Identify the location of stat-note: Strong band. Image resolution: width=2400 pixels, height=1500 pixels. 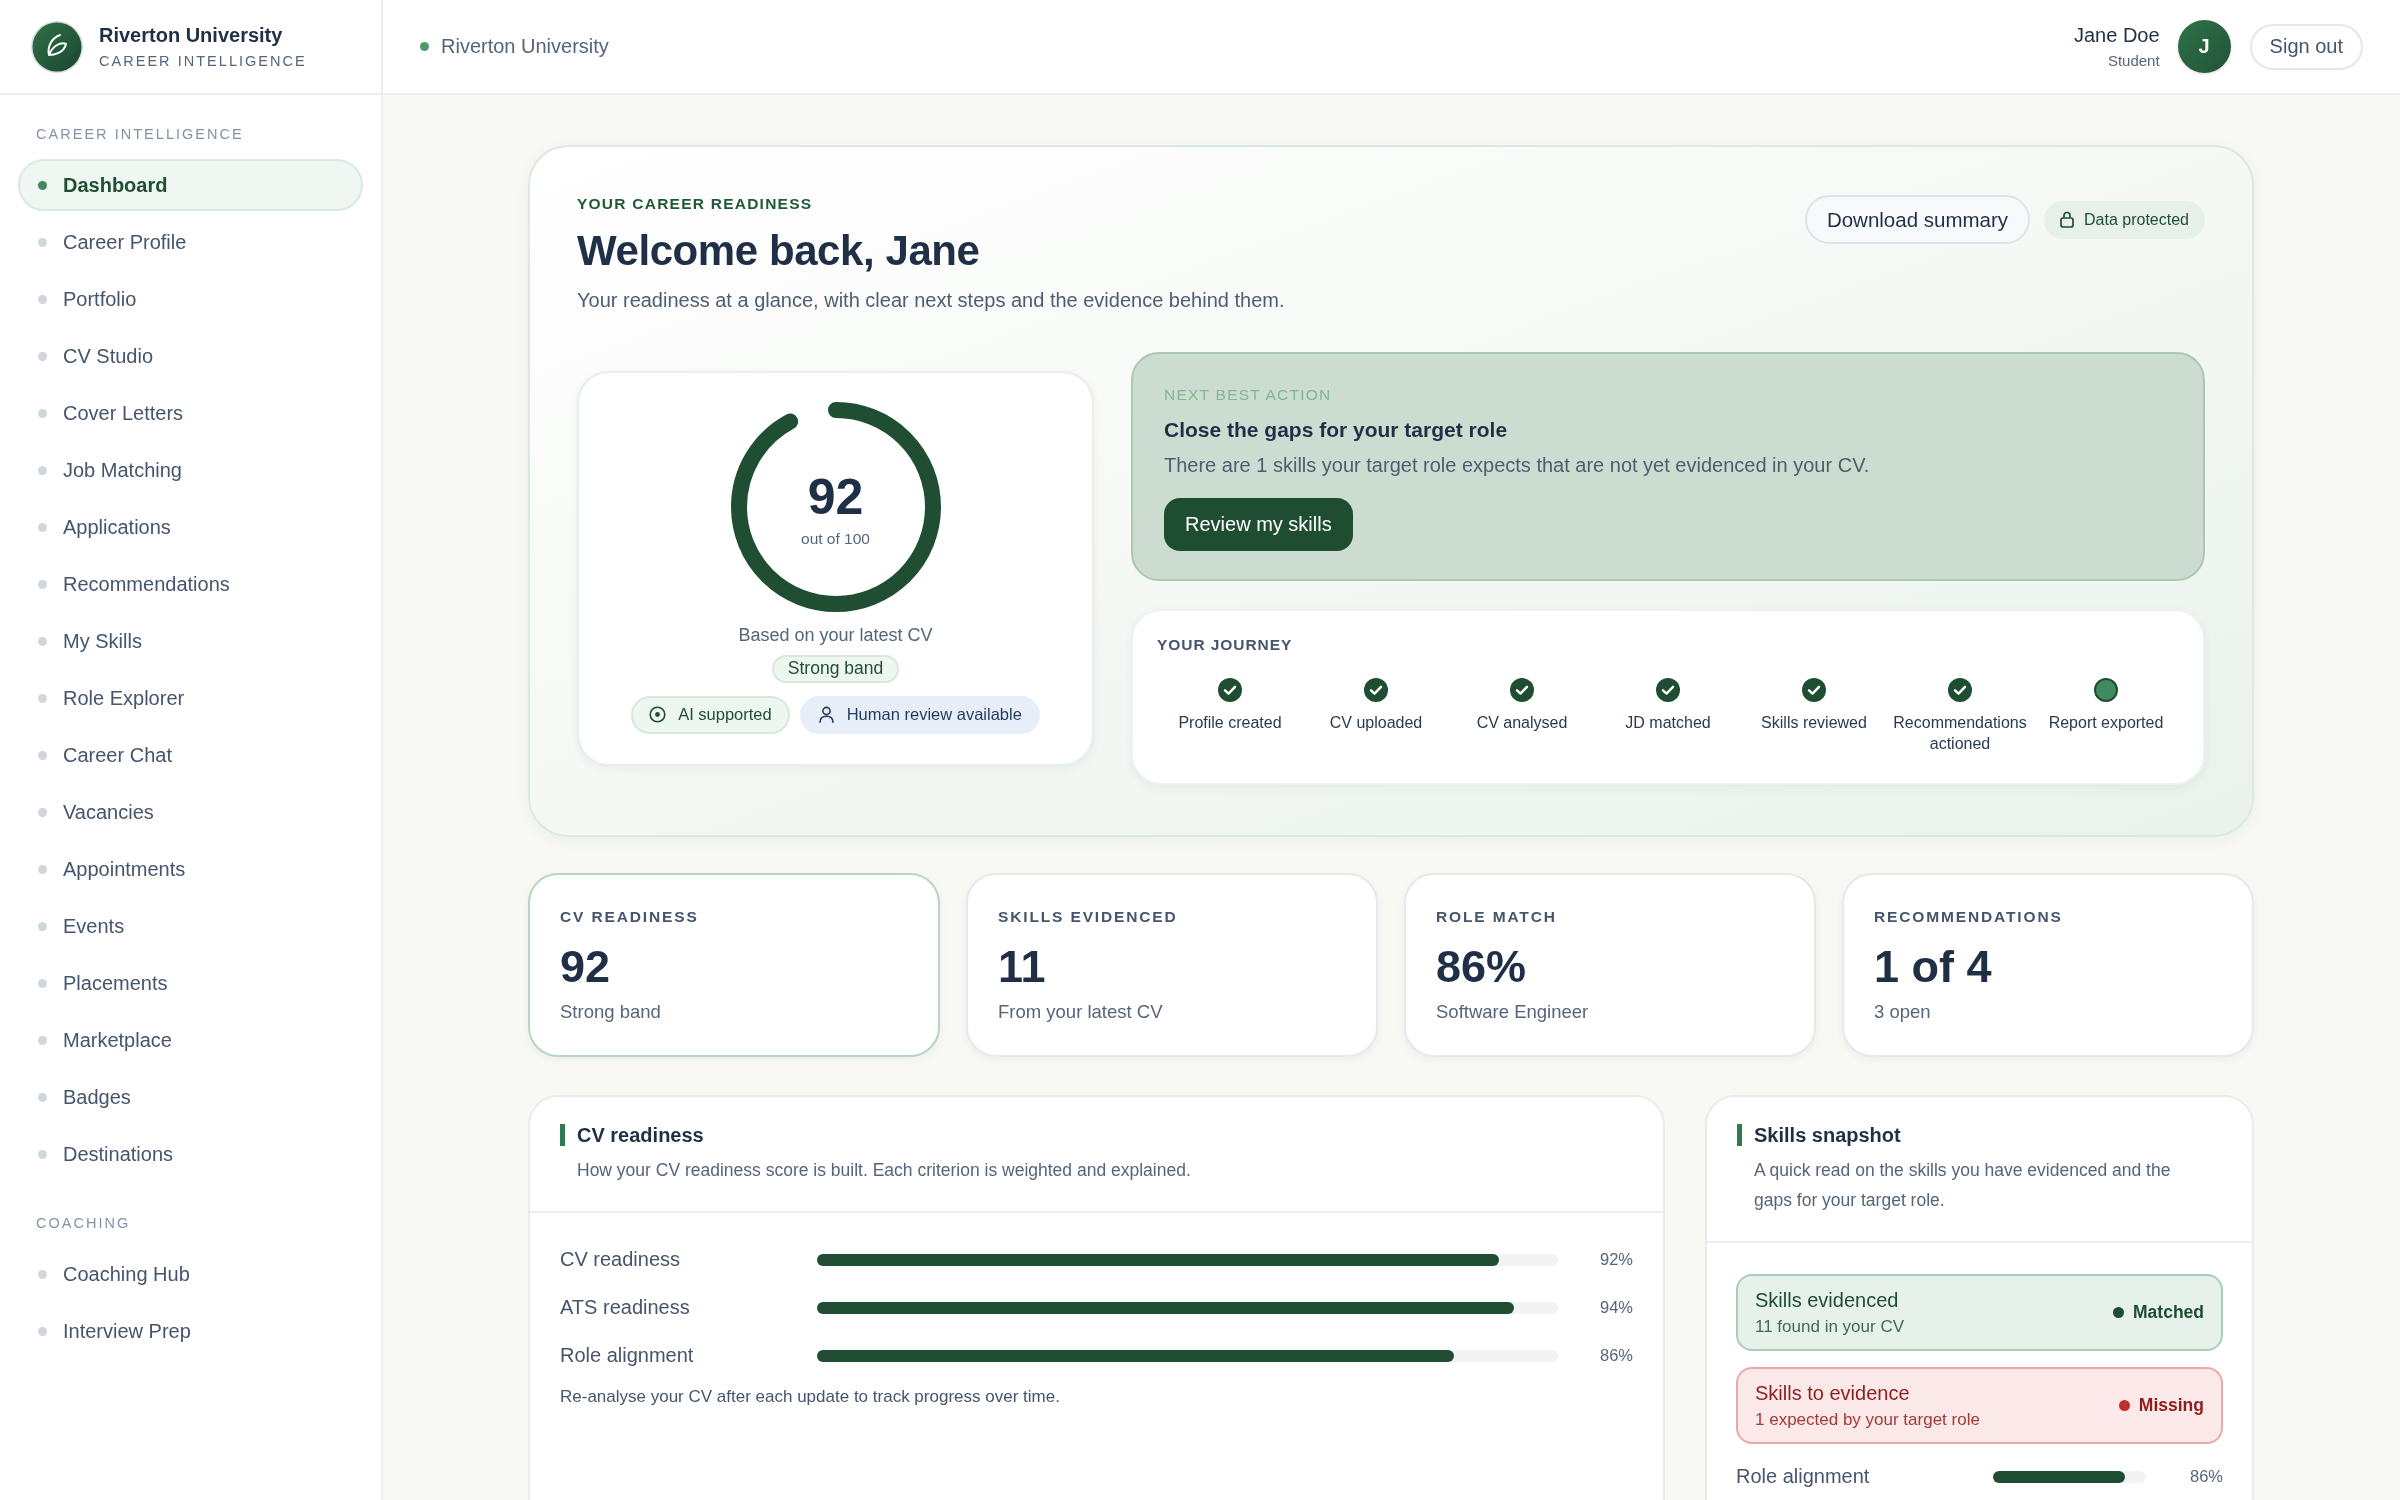
(611, 1011).